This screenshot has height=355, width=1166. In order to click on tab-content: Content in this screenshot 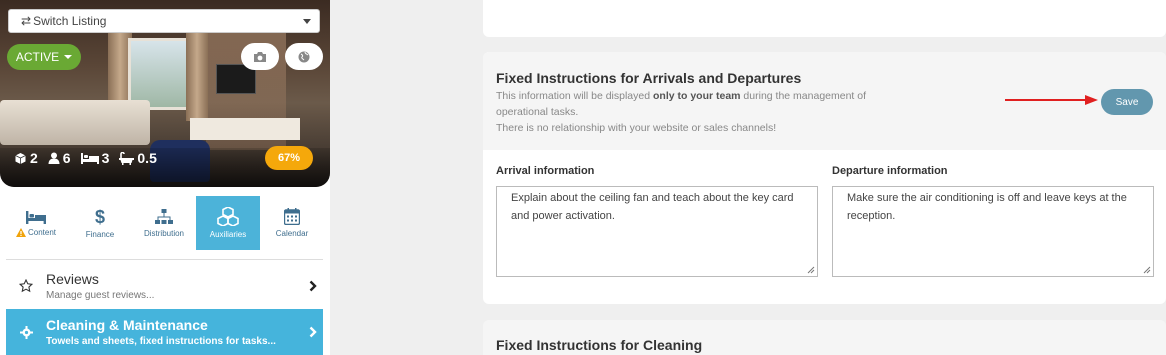, I will do `click(36, 223)`.